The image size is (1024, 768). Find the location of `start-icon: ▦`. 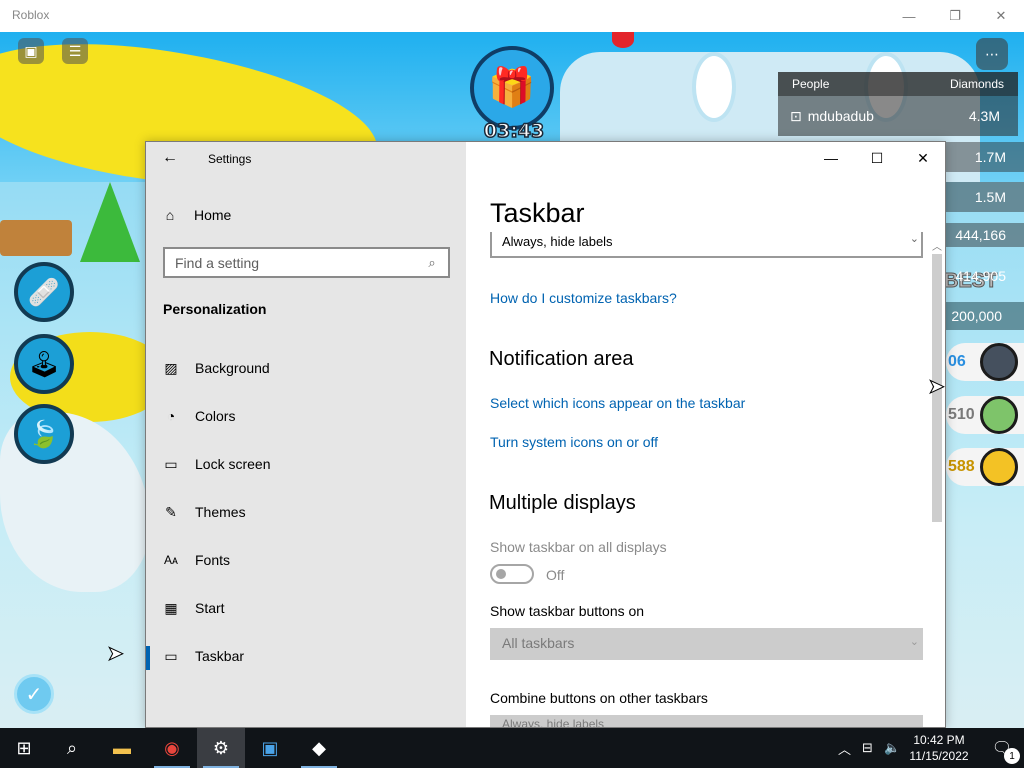

start-icon: ▦ is located at coordinates (171, 607).